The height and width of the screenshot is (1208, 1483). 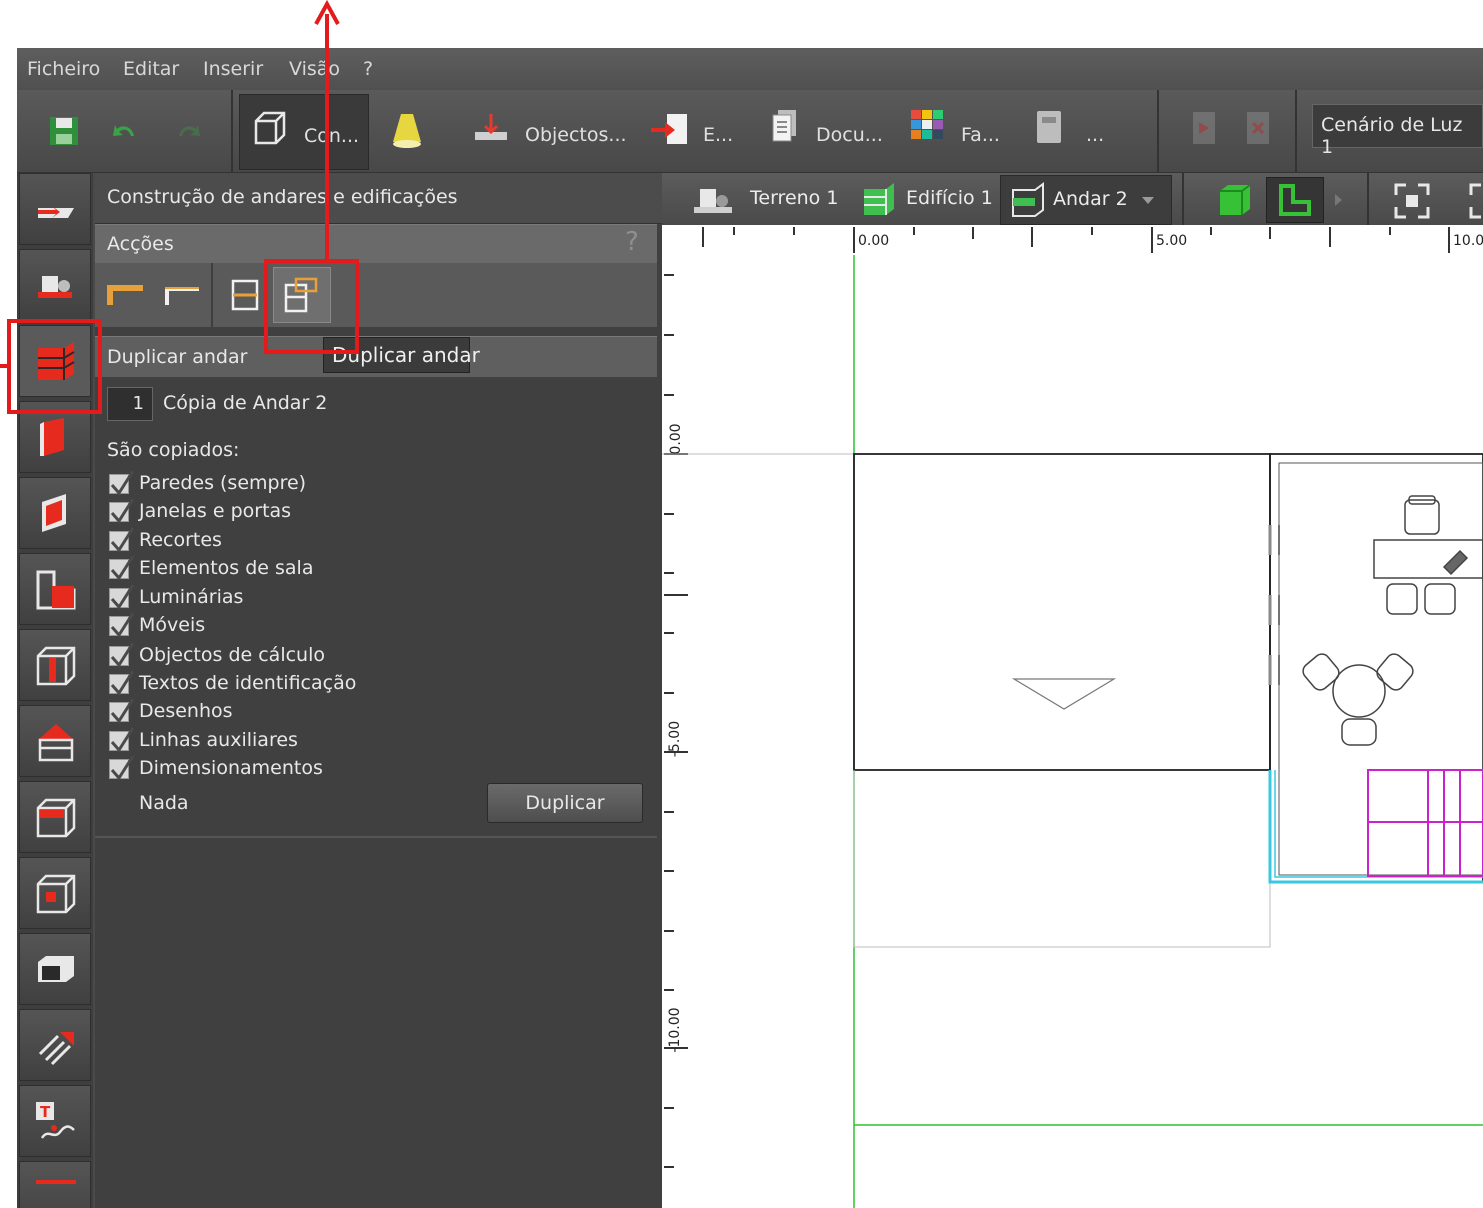 I want to click on tool-roof, so click(x=55, y=741).